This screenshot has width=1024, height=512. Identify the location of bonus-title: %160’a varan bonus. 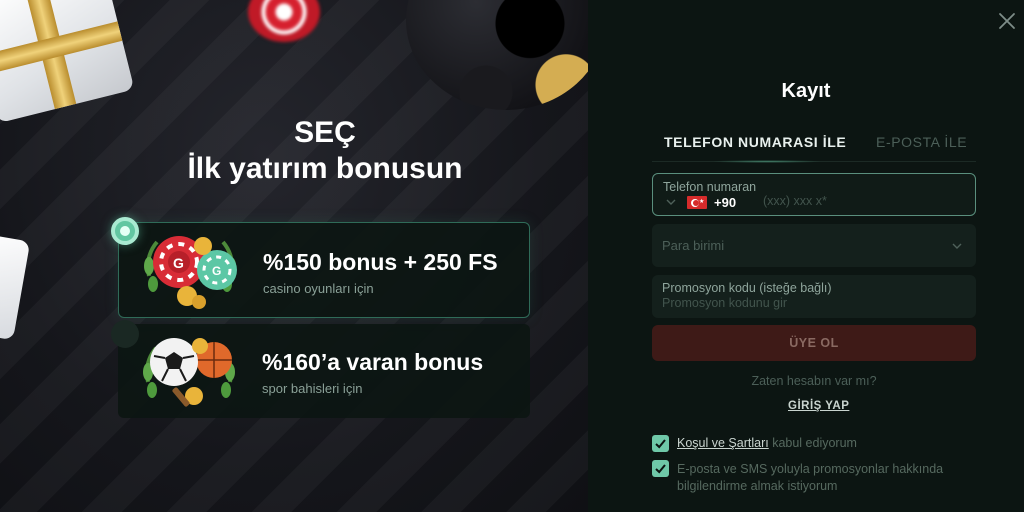
(373, 362).